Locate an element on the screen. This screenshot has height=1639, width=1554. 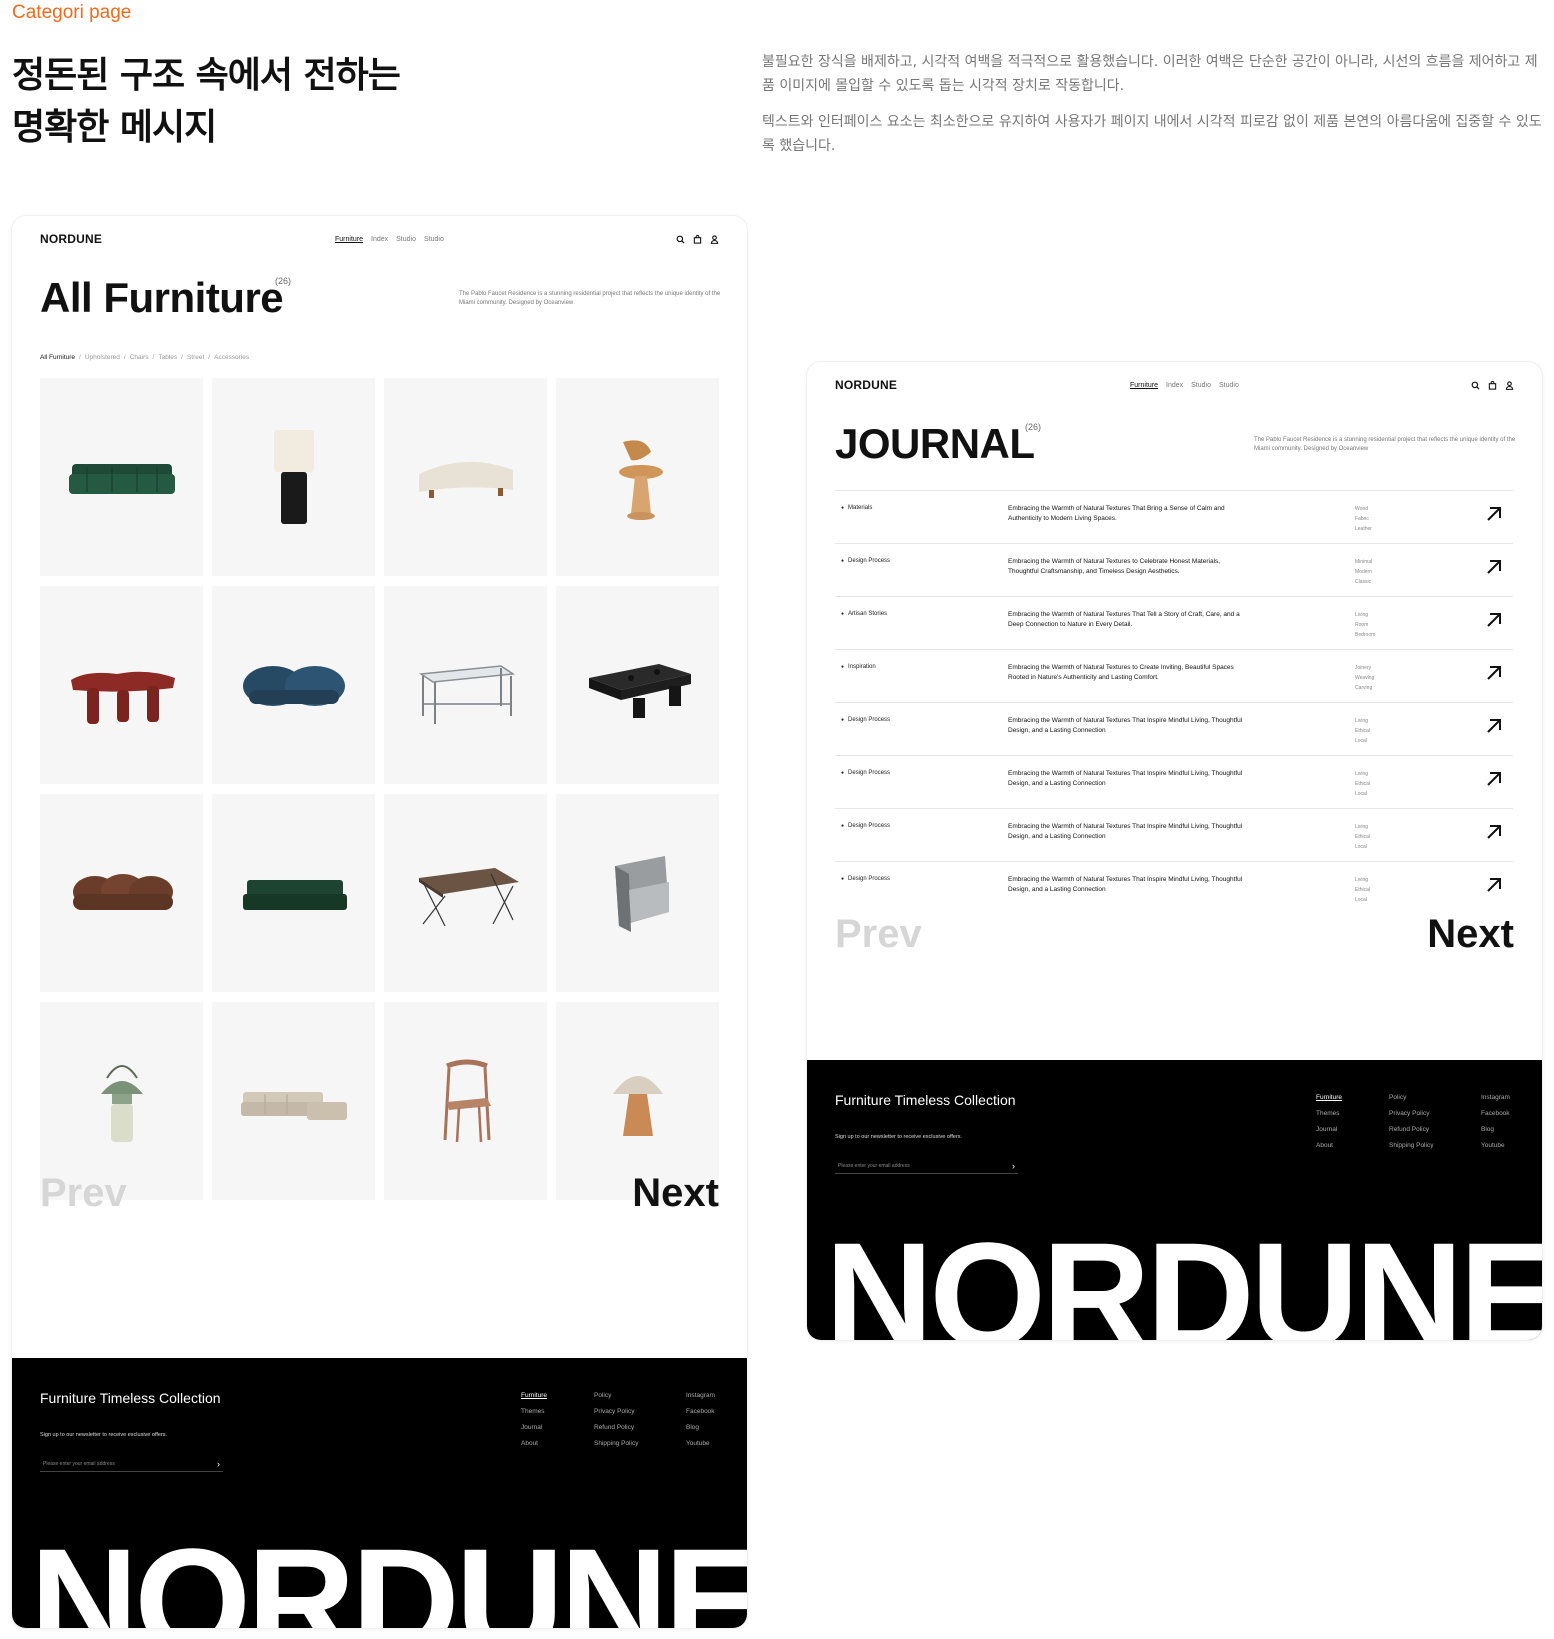
product-card-table-lamp is located at coordinates (293, 477).